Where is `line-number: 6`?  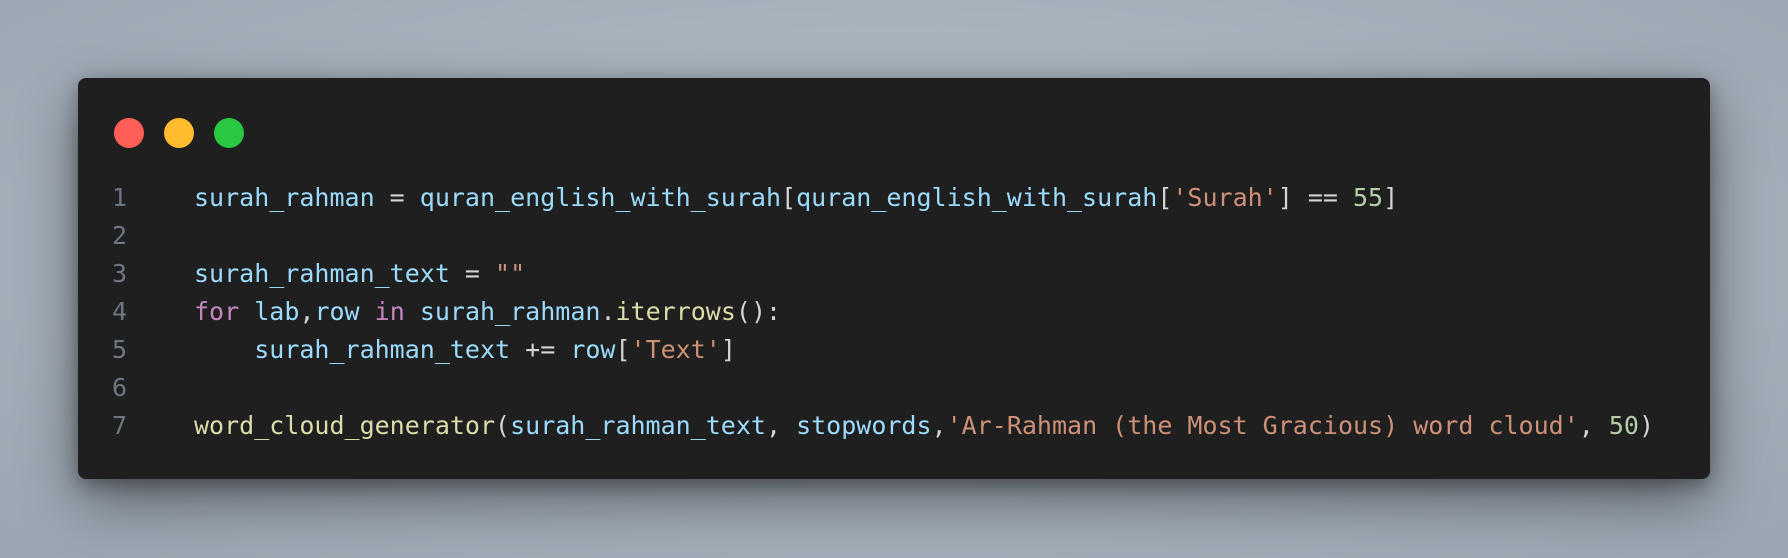
line-number: 6 is located at coordinates (120, 387).